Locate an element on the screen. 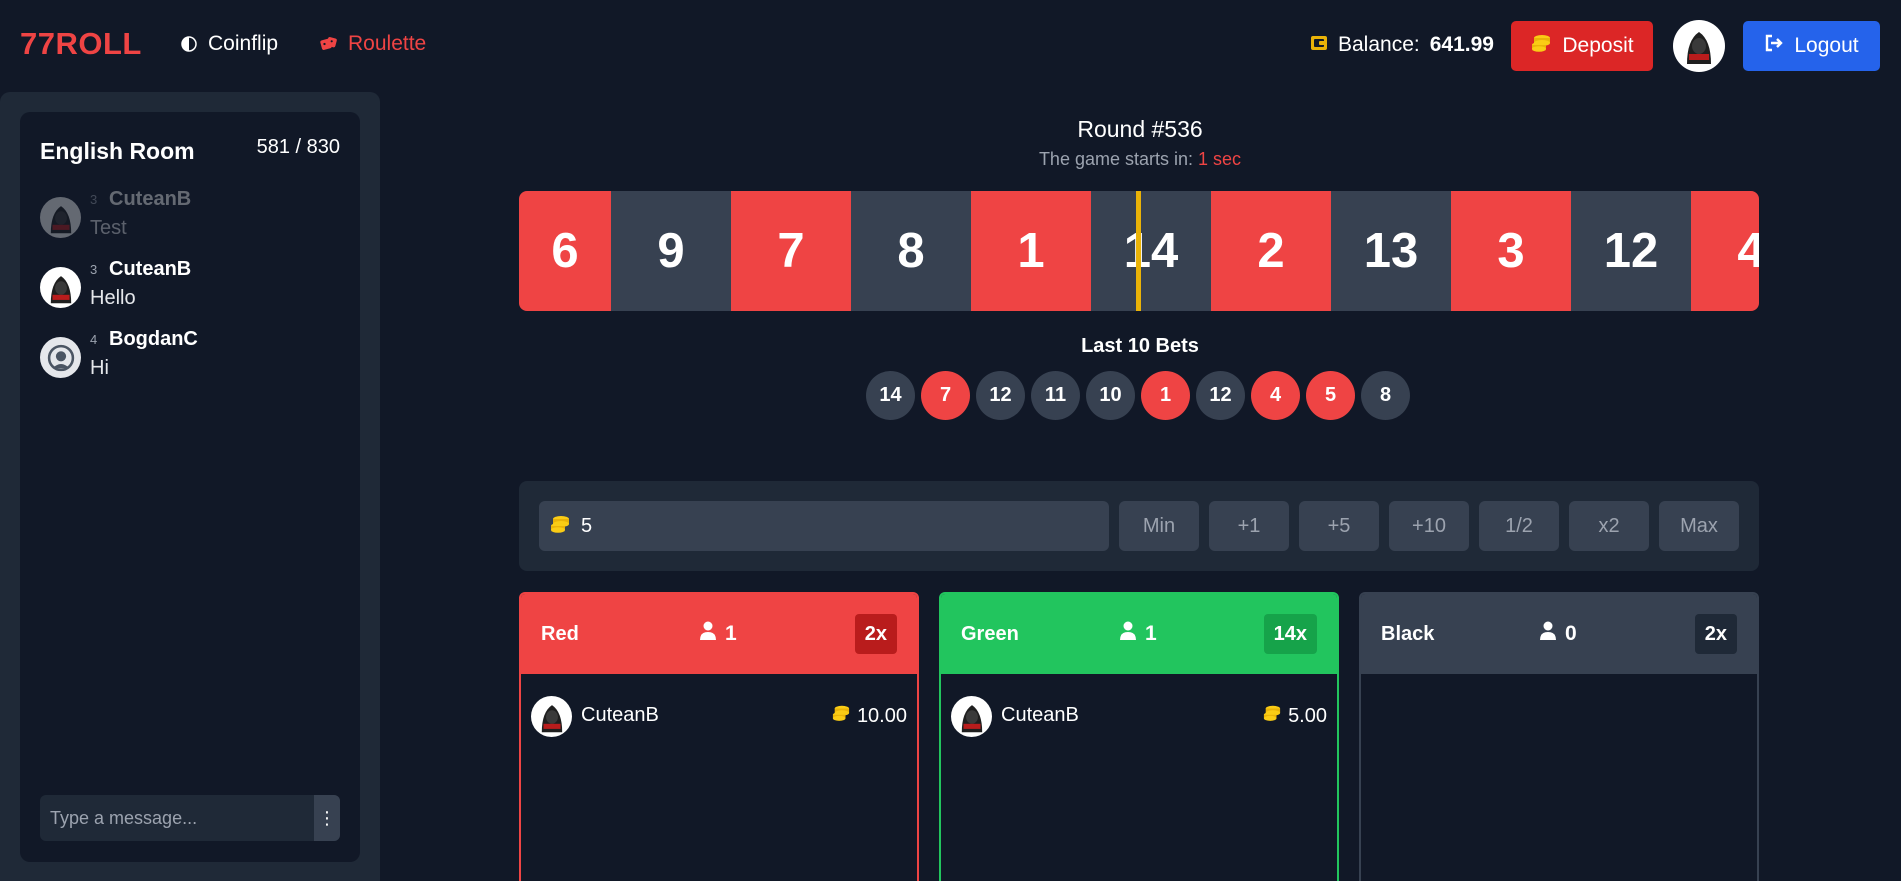 Image resolution: width=1901 pixels, height=881 pixels. multiplier-badge: 2x is located at coordinates (875, 634).